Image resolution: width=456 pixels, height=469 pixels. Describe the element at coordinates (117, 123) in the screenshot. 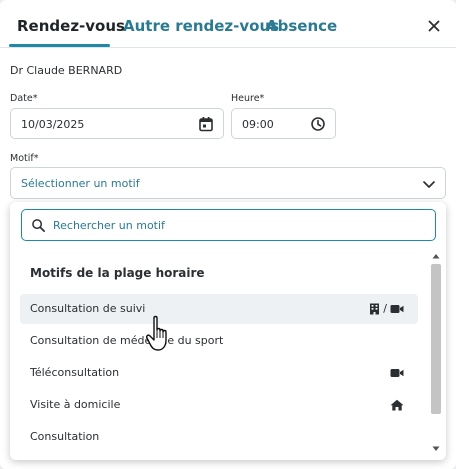

I see `date-field: 10/03/2025` at that location.